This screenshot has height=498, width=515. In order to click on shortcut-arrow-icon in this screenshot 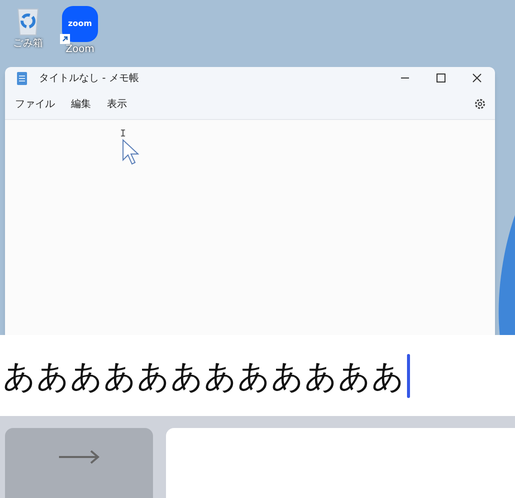, I will do `click(65, 39)`.